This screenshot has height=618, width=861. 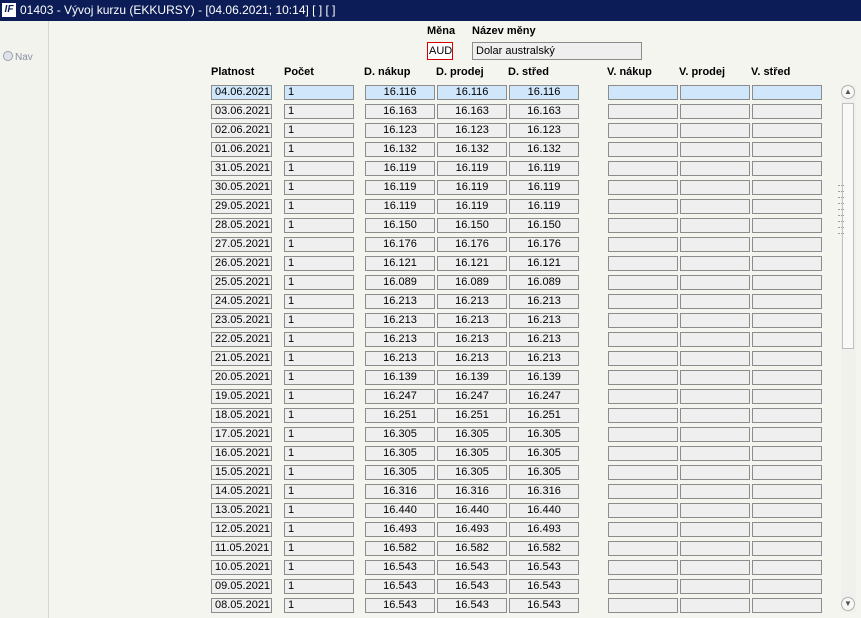 What do you see at coordinates (472, 244) in the screenshot?
I see `d-sell-field: 16.176` at bounding box center [472, 244].